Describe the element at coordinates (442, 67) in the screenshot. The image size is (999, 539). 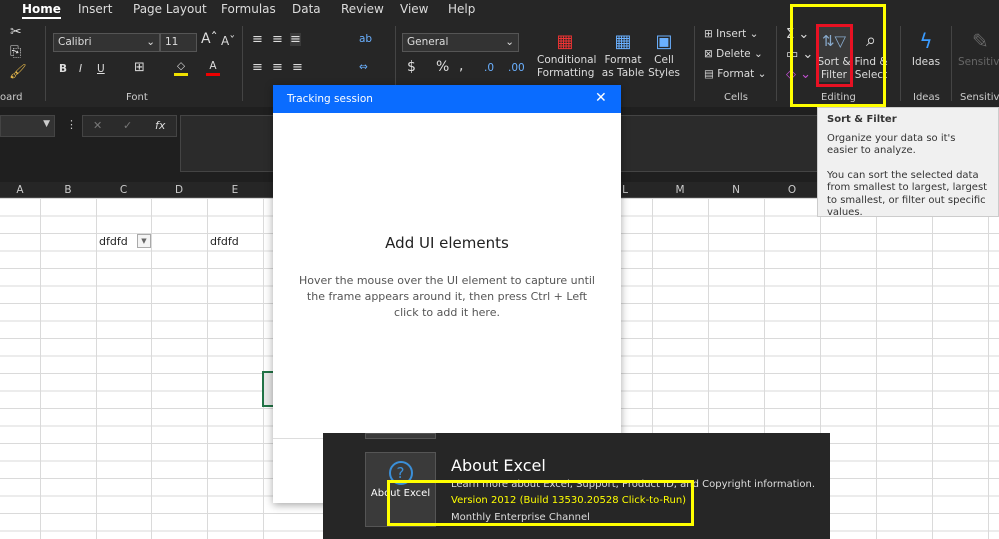
I see `percent-icon: %` at that location.